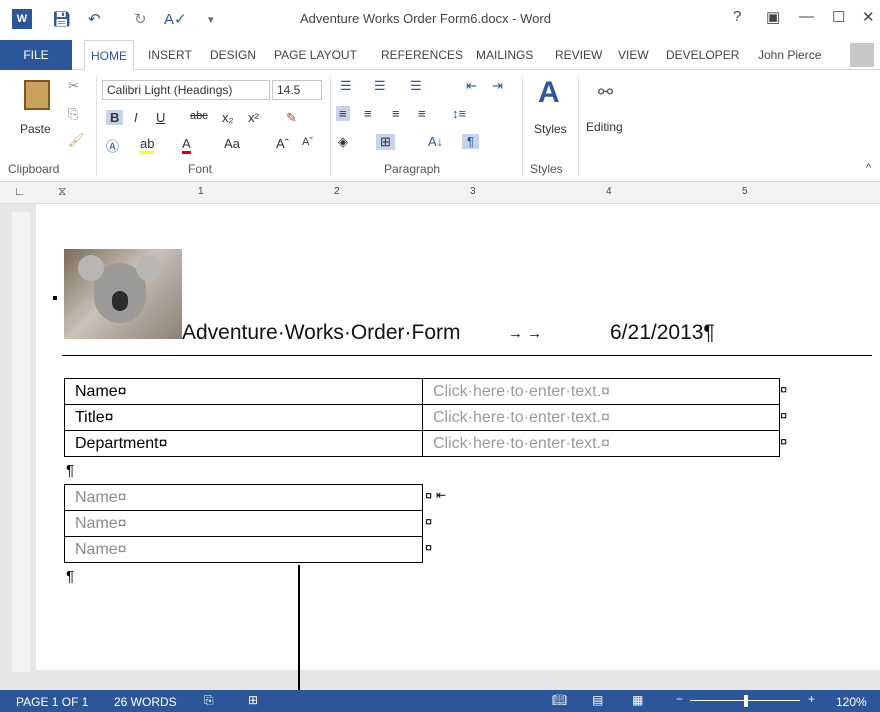 Image resolution: width=880 pixels, height=712 pixels. Describe the element at coordinates (412, 169) in the screenshot. I see `group-label-paragraph: Paragraph` at that location.